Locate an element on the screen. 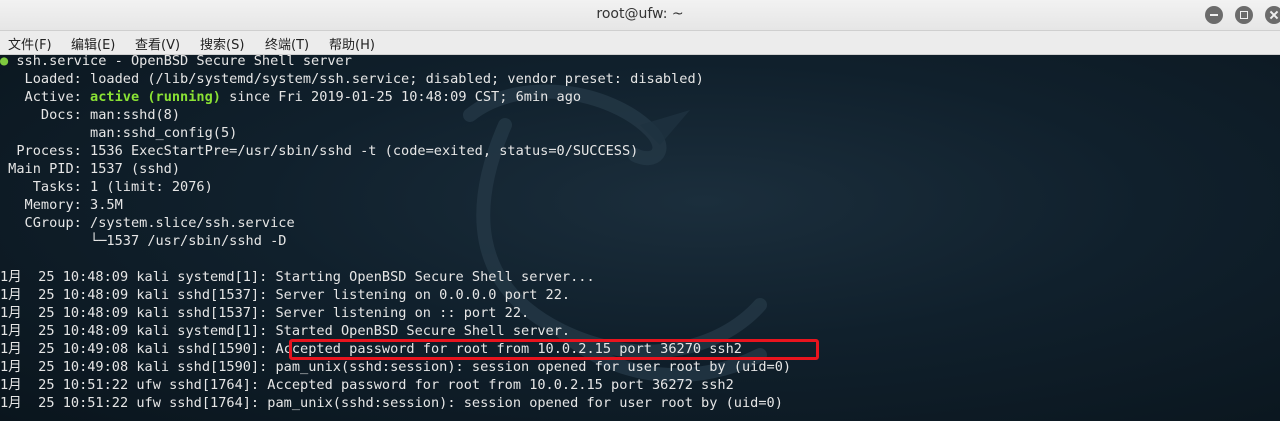 This screenshot has height=421, width=1280. window-title: root@ufw: ~ is located at coordinates (640, 14).